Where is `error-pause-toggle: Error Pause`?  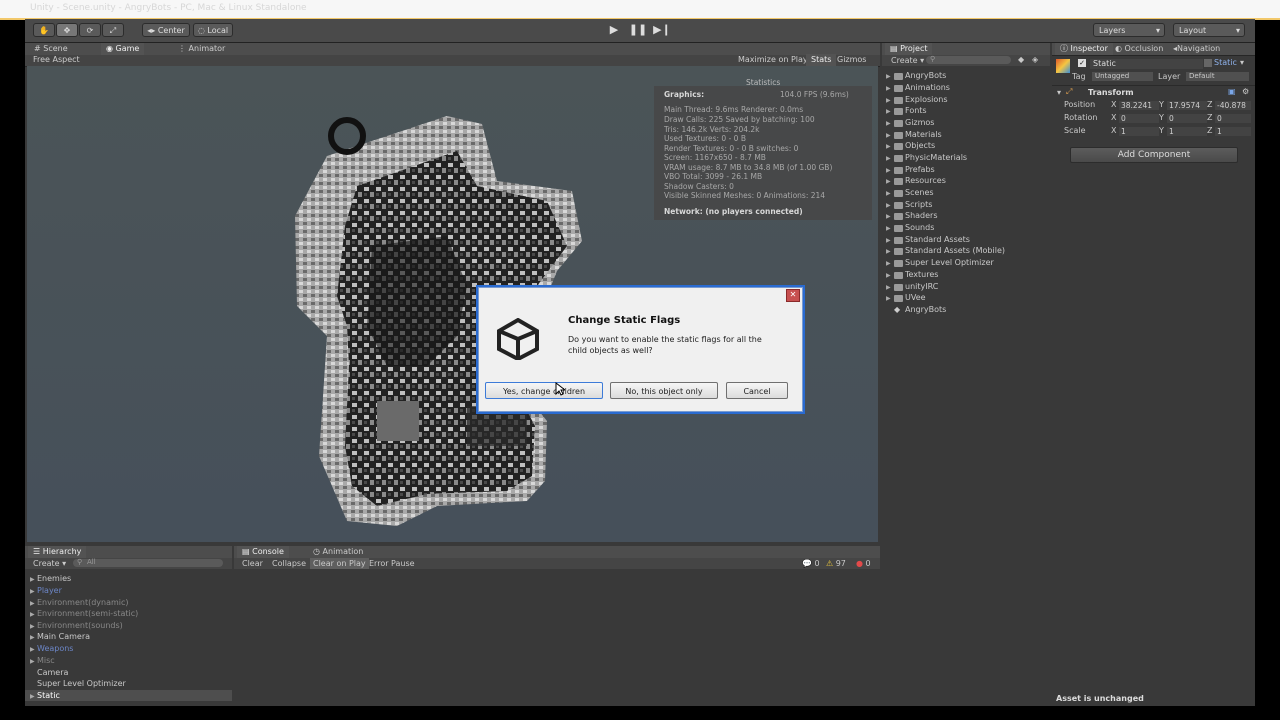 error-pause-toggle: Error Pause is located at coordinates (392, 563).